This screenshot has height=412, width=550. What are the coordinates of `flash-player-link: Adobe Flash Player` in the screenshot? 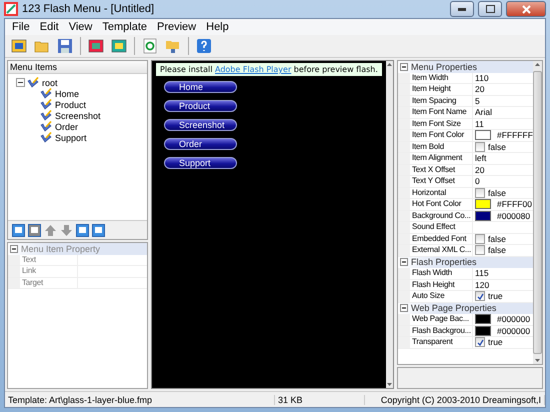 It's located at (253, 69).